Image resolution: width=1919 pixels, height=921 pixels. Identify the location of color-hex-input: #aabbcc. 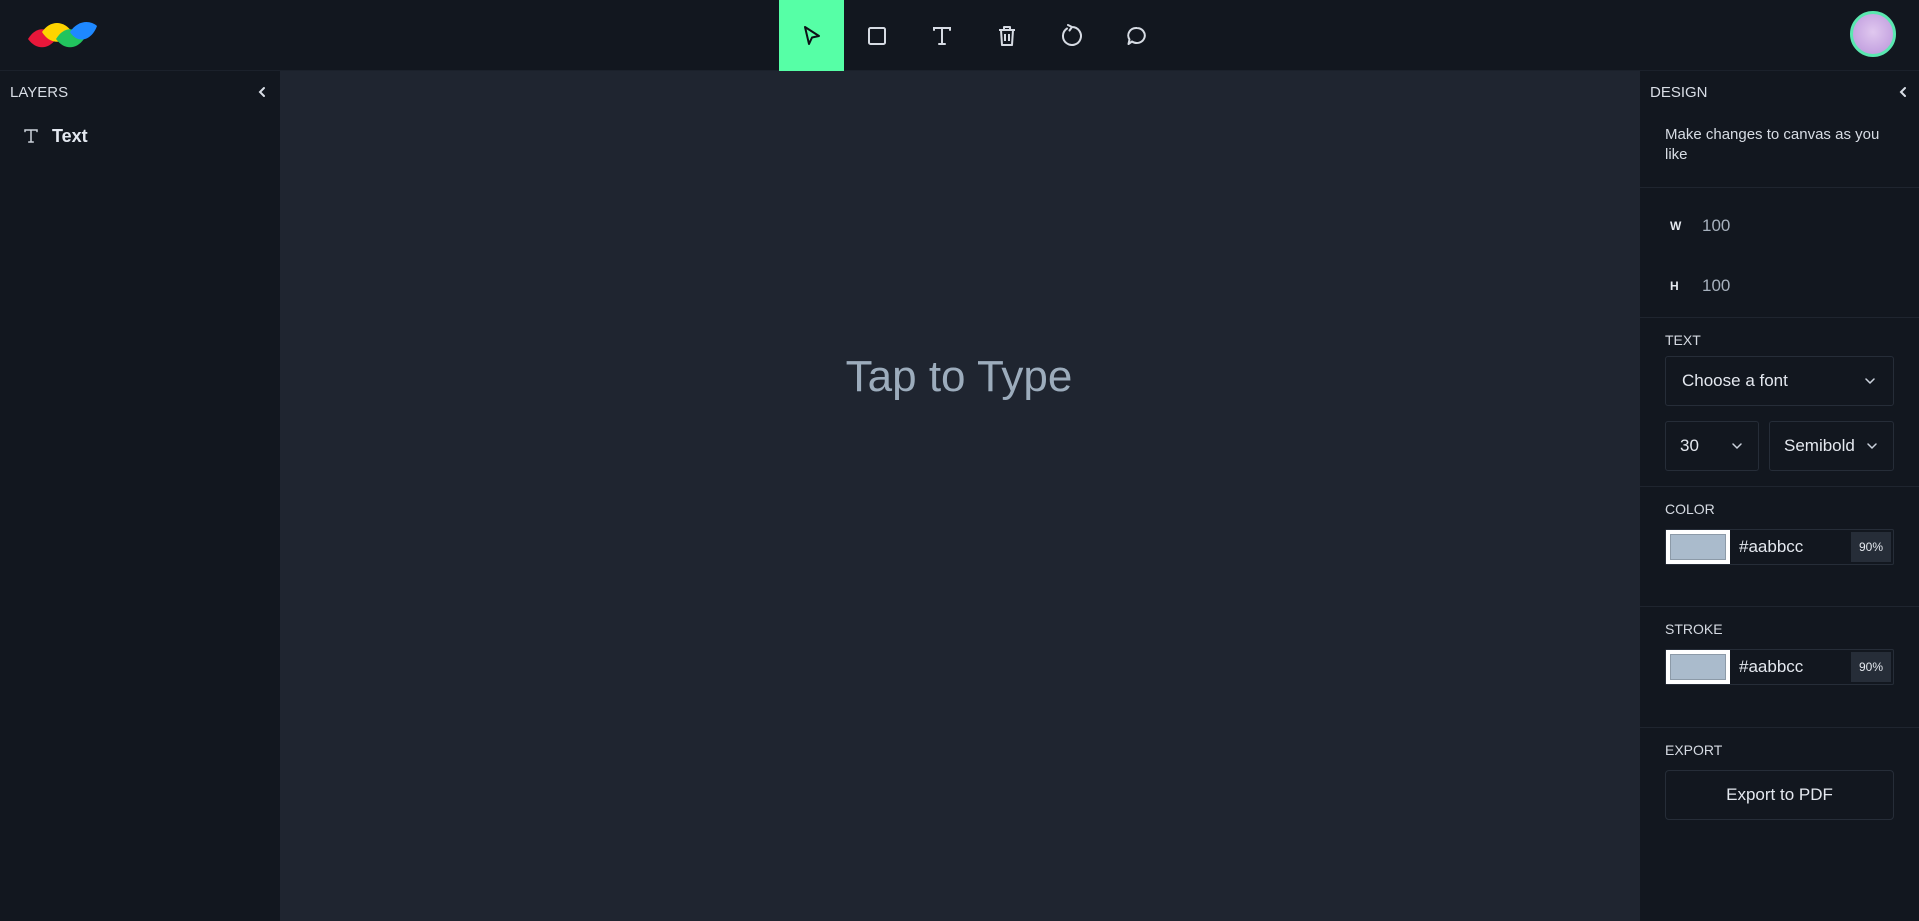
(1790, 547).